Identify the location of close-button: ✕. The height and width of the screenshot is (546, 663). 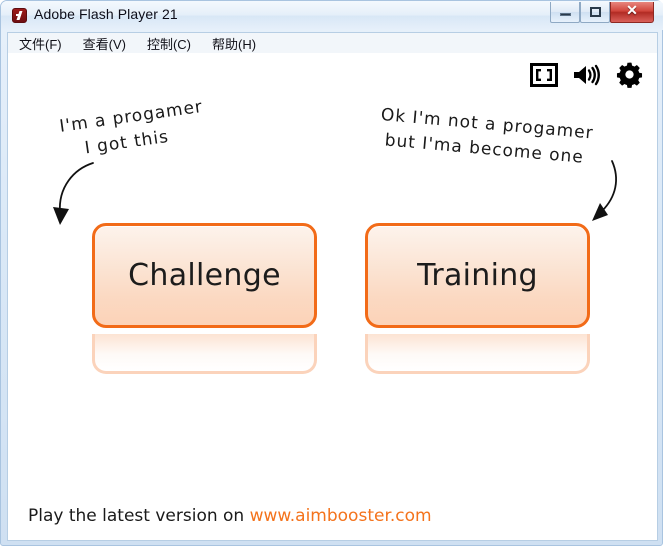
(632, 12).